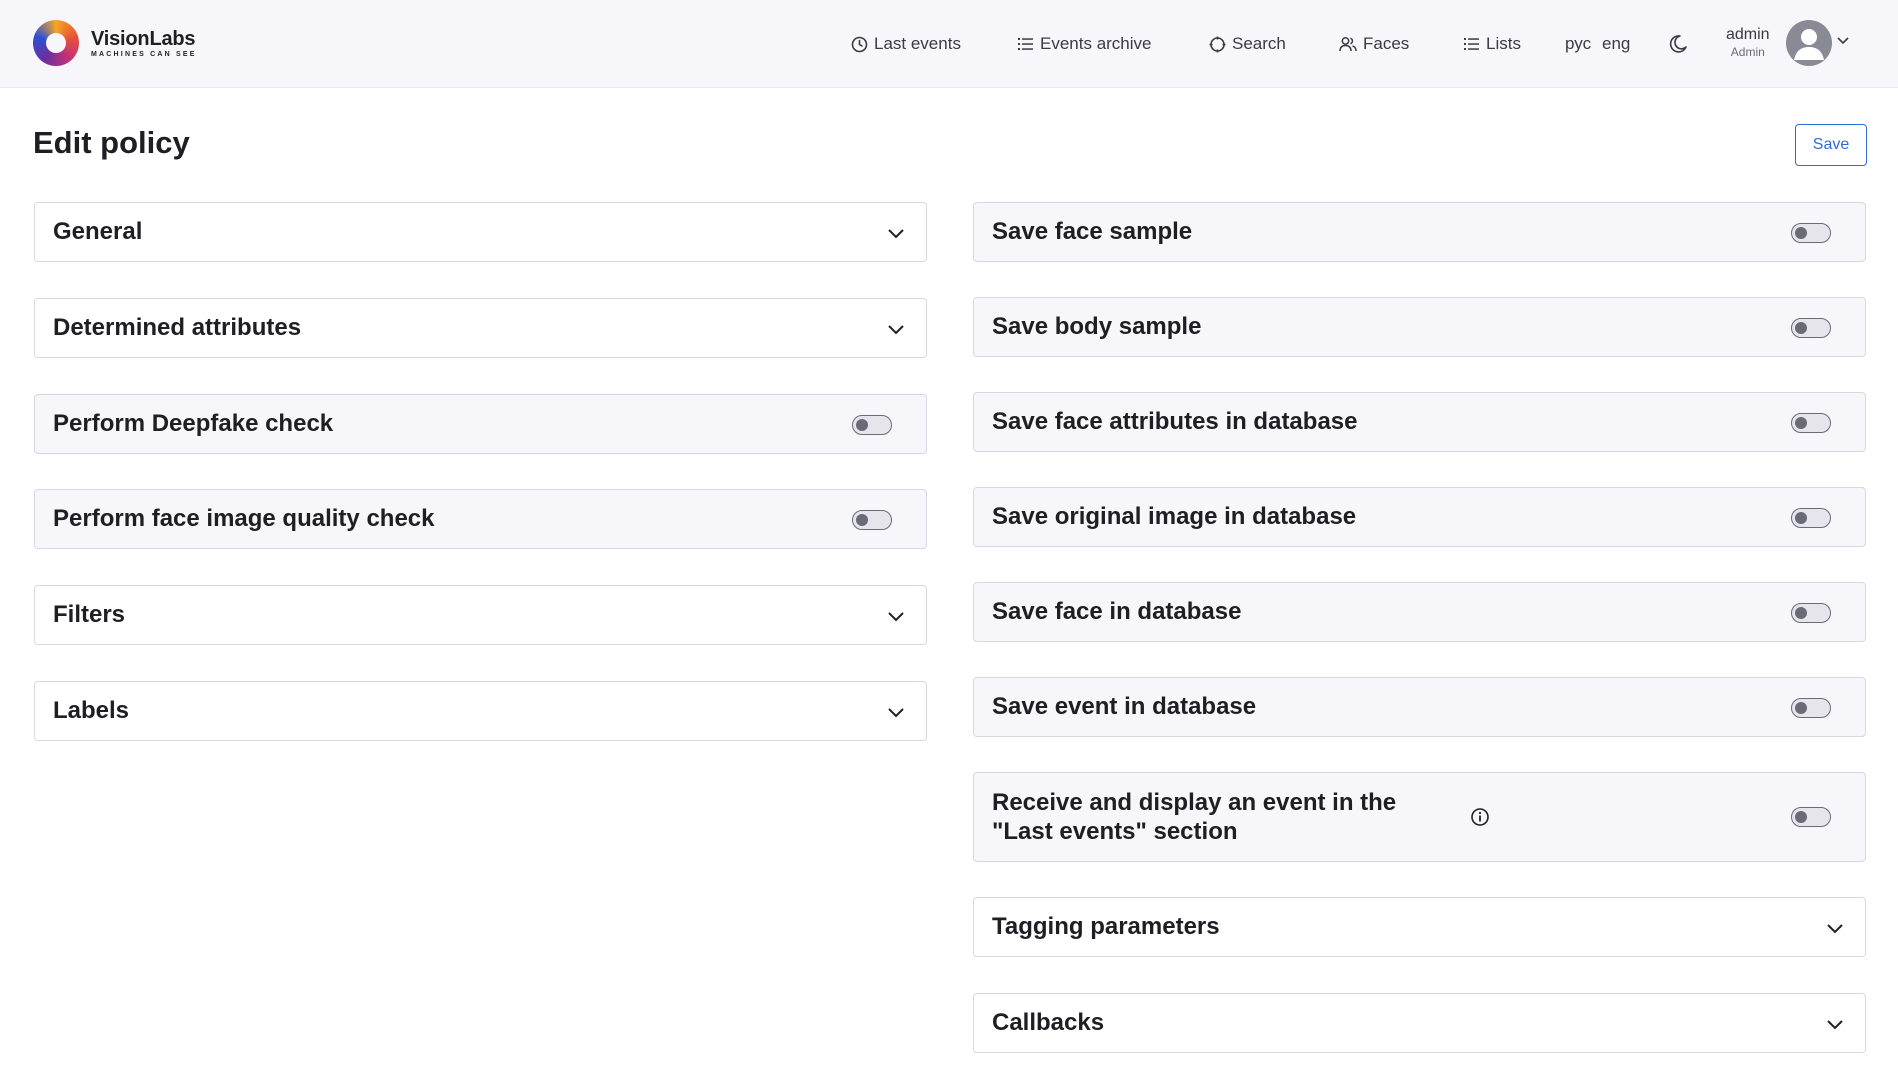 This screenshot has height=1086, width=1898. I want to click on setting-save-original-image: Save original image in database, so click(1419, 517).